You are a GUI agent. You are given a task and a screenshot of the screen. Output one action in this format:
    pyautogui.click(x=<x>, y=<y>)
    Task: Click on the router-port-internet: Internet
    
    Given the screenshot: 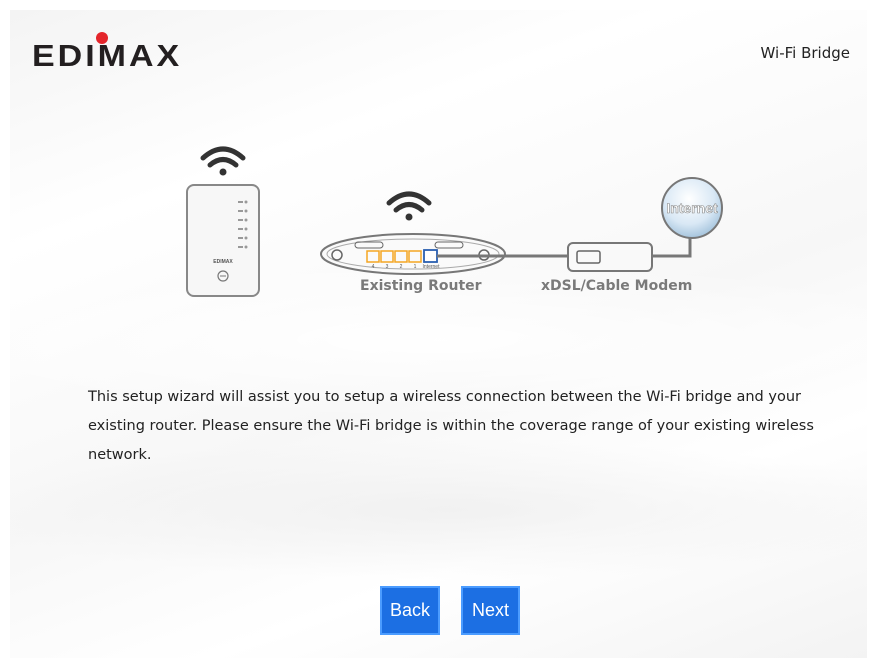 What is the action you would take?
    pyautogui.click(x=432, y=267)
    